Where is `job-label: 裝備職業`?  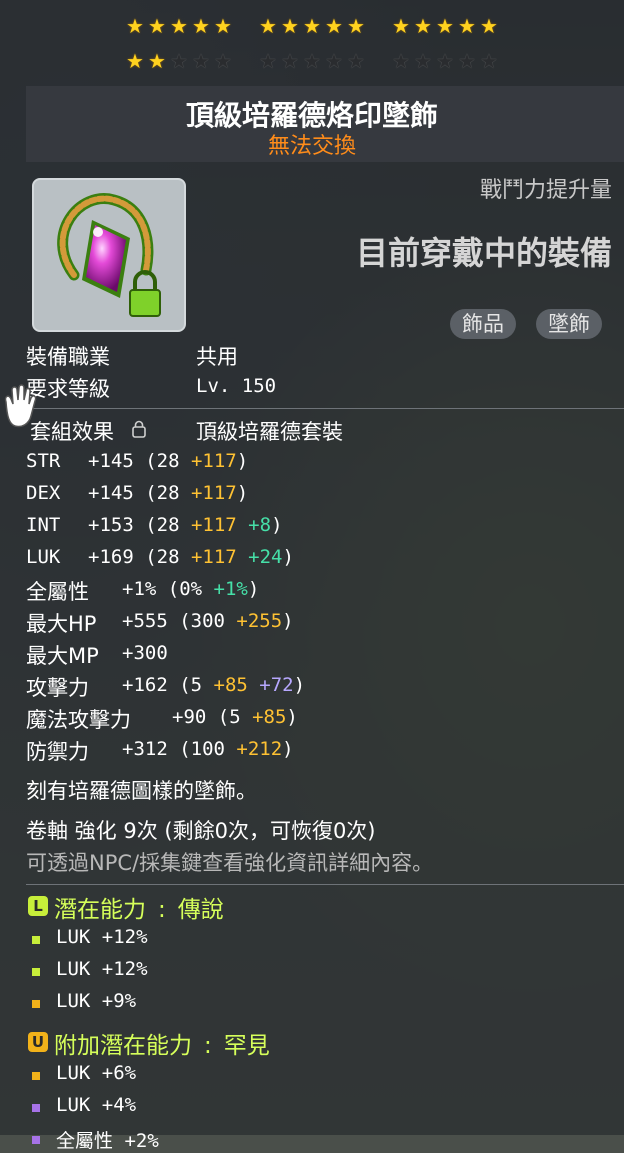
job-label: 裝備職業 is located at coordinates (68, 357).